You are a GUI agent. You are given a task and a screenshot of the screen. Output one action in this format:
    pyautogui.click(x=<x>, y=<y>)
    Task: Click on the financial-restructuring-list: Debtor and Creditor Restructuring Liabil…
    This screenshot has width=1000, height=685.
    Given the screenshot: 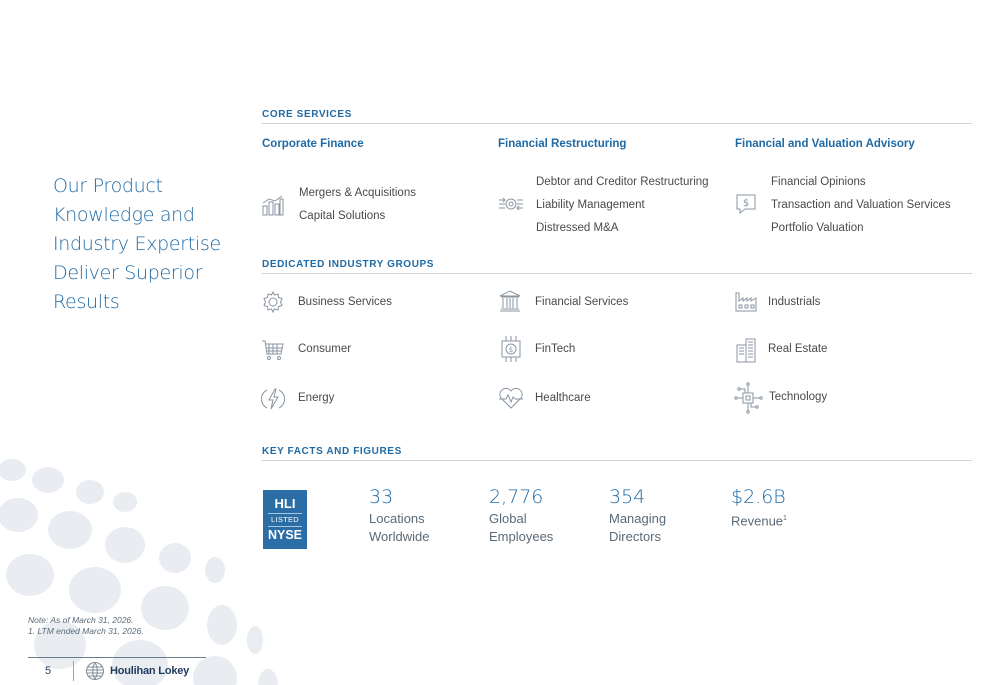 What is the action you would take?
    pyautogui.click(x=622, y=205)
    